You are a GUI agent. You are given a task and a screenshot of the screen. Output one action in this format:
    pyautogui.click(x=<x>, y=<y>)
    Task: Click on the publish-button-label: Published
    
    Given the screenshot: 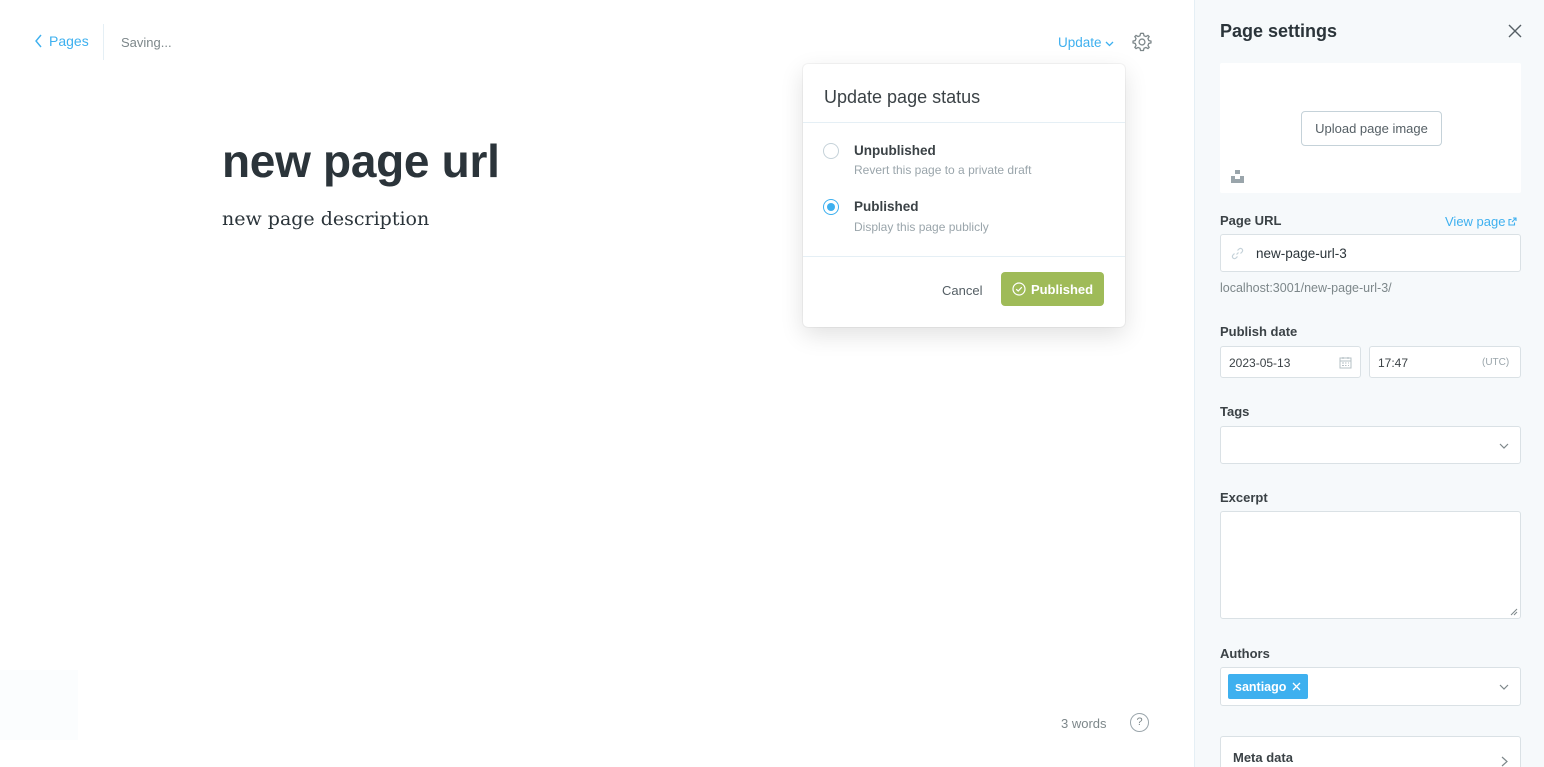 What is the action you would take?
    pyautogui.click(x=1062, y=289)
    